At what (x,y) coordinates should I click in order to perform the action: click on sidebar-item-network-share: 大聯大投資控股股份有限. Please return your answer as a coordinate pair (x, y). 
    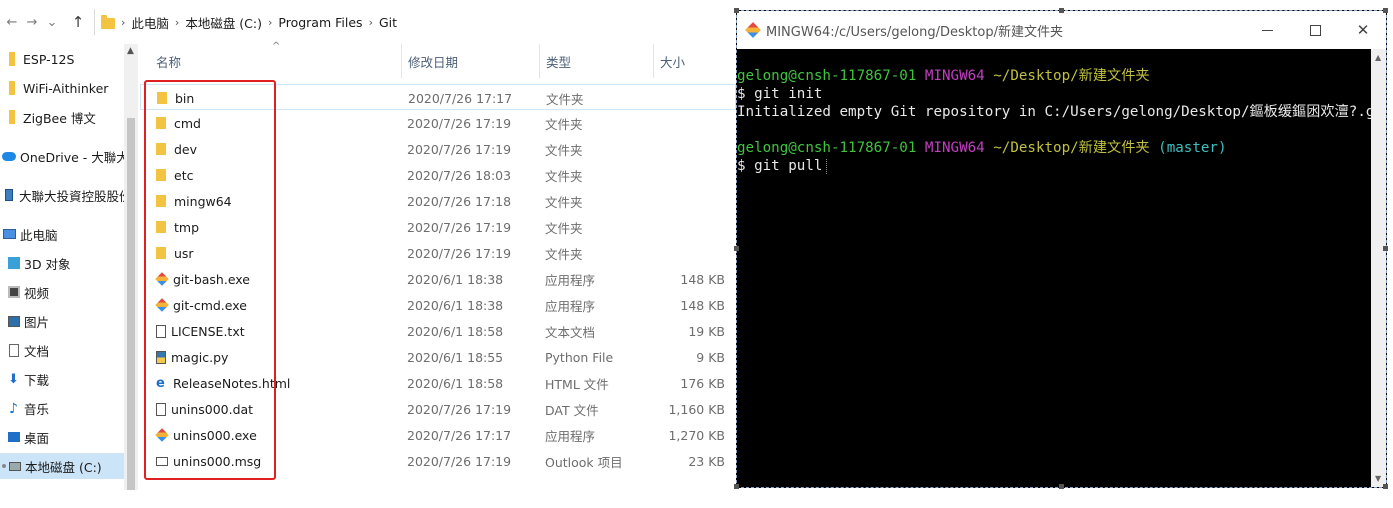
    Looking at the image, I should click on (62, 195).